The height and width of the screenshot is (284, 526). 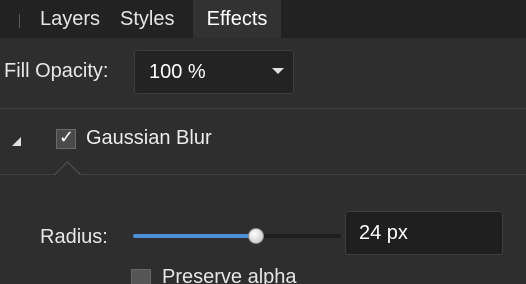 What do you see at coordinates (16, 141) in the screenshot?
I see `collapse-triangle-icon` at bounding box center [16, 141].